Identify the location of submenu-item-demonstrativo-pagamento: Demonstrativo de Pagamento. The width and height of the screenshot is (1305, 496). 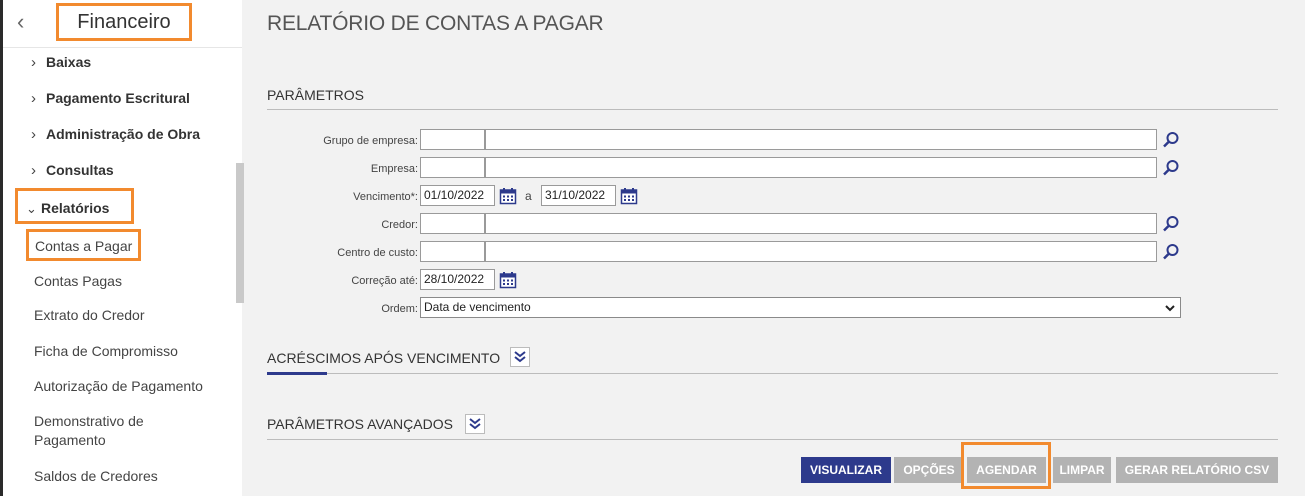
(109, 431).